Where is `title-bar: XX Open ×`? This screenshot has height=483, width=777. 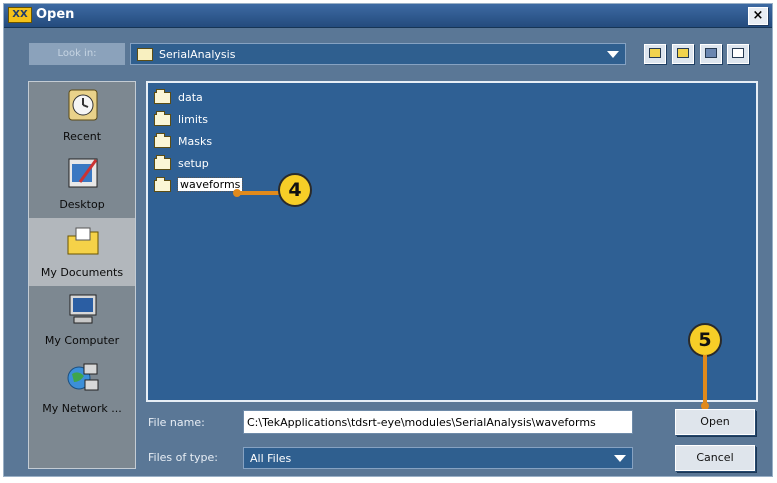
title-bar: XX Open × is located at coordinates (388, 16).